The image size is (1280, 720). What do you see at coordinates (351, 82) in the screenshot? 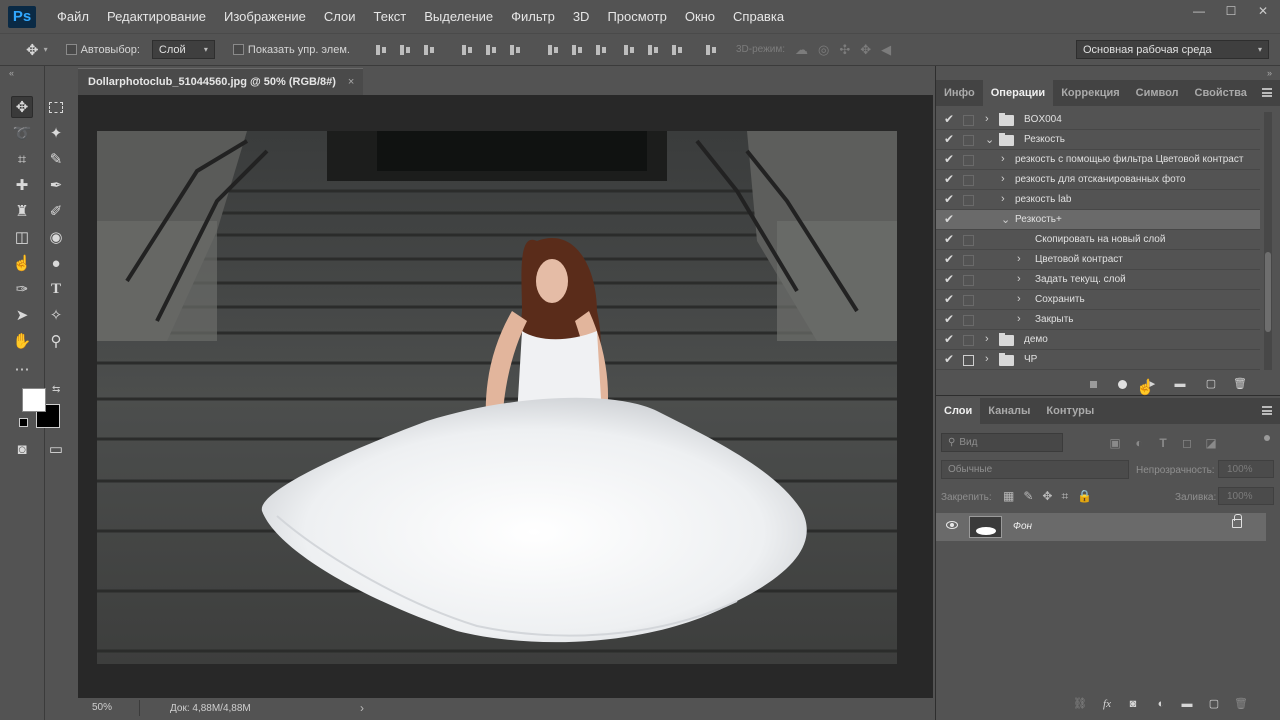
I see `close-document-icon: ×` at bounding box center [351, 82].